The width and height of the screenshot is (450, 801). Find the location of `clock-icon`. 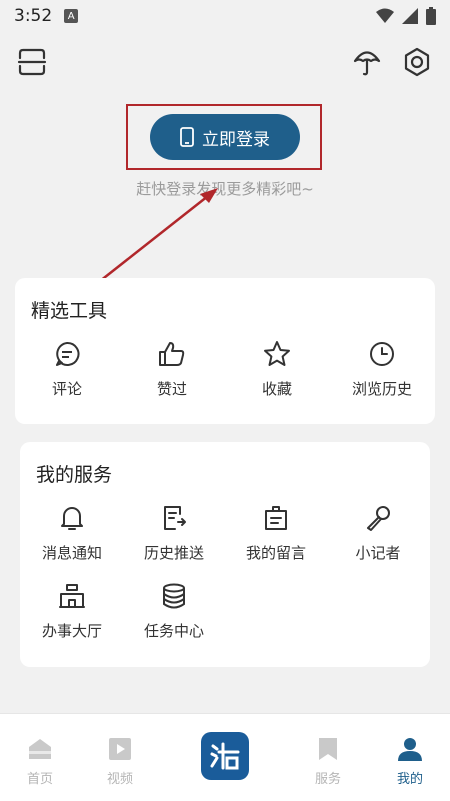

clock-icon is located at coordinates (382, 354).